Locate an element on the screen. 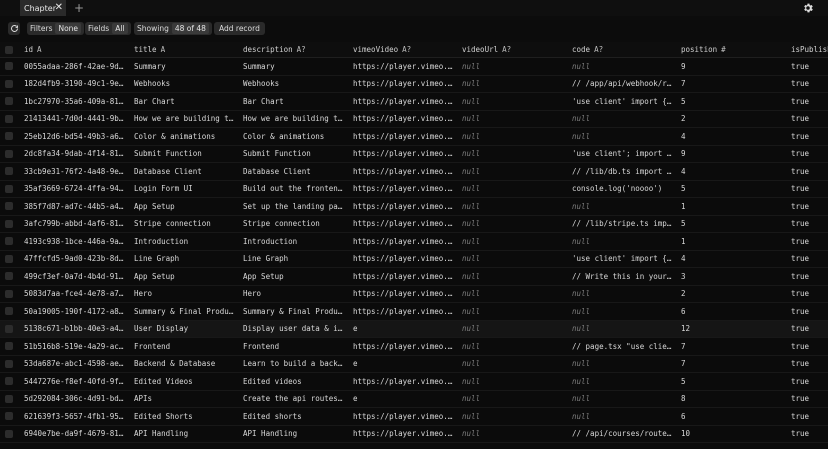 This screenshot has width=828, height=449. cell-title: Webhooks is located at coordinates (185, 84).